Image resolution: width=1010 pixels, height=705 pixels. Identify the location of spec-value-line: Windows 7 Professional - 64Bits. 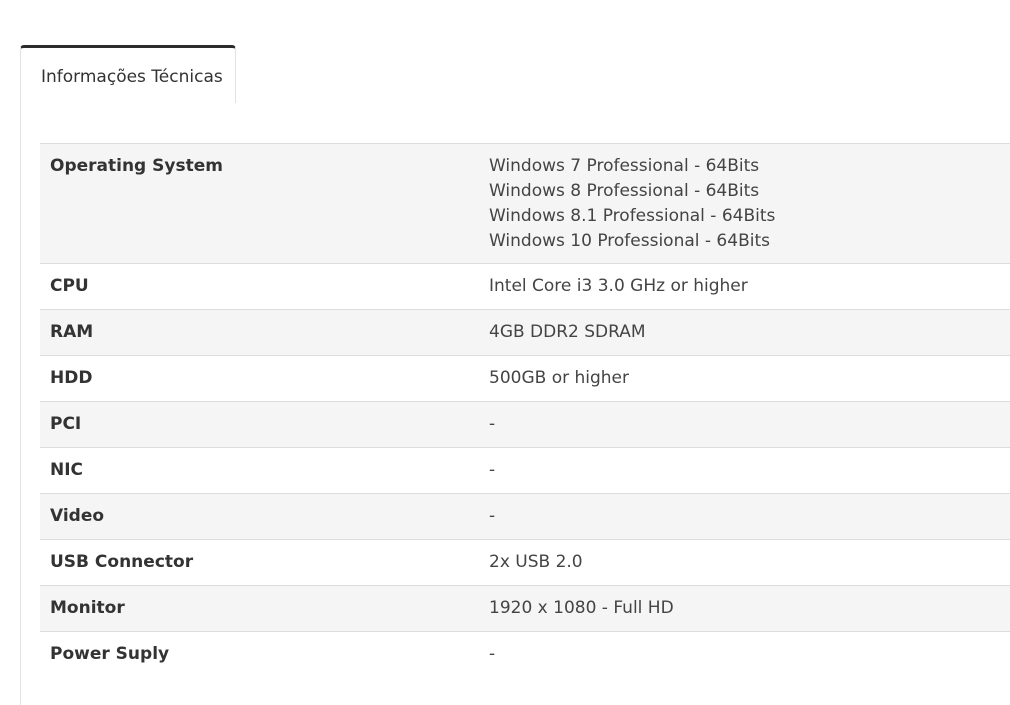
(624, 166).